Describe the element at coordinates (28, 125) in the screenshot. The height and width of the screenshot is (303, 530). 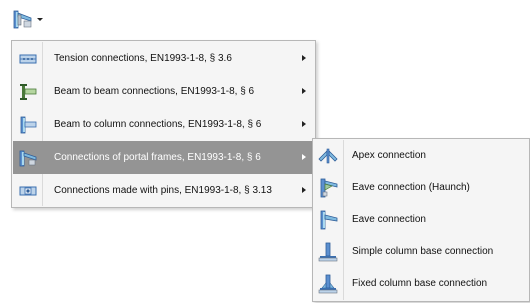
I see `beam-to-column-icon` at that location.